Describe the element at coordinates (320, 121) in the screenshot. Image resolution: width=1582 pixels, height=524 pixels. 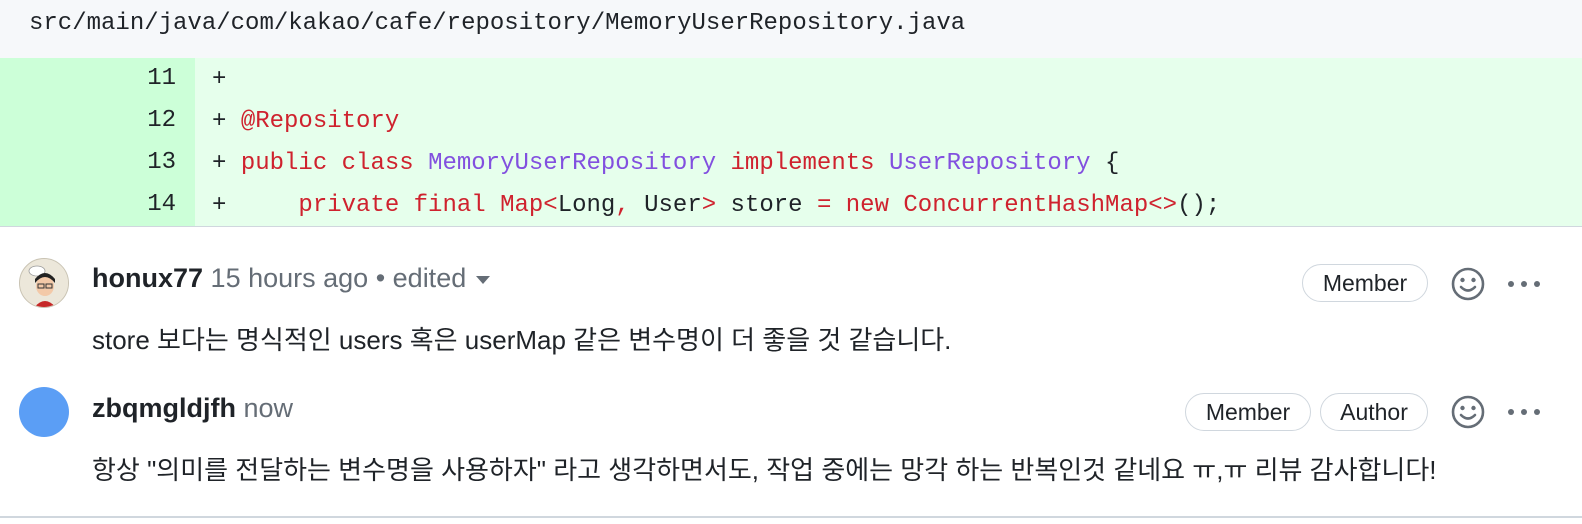
I see `annotation-token: @Repository` at that location.